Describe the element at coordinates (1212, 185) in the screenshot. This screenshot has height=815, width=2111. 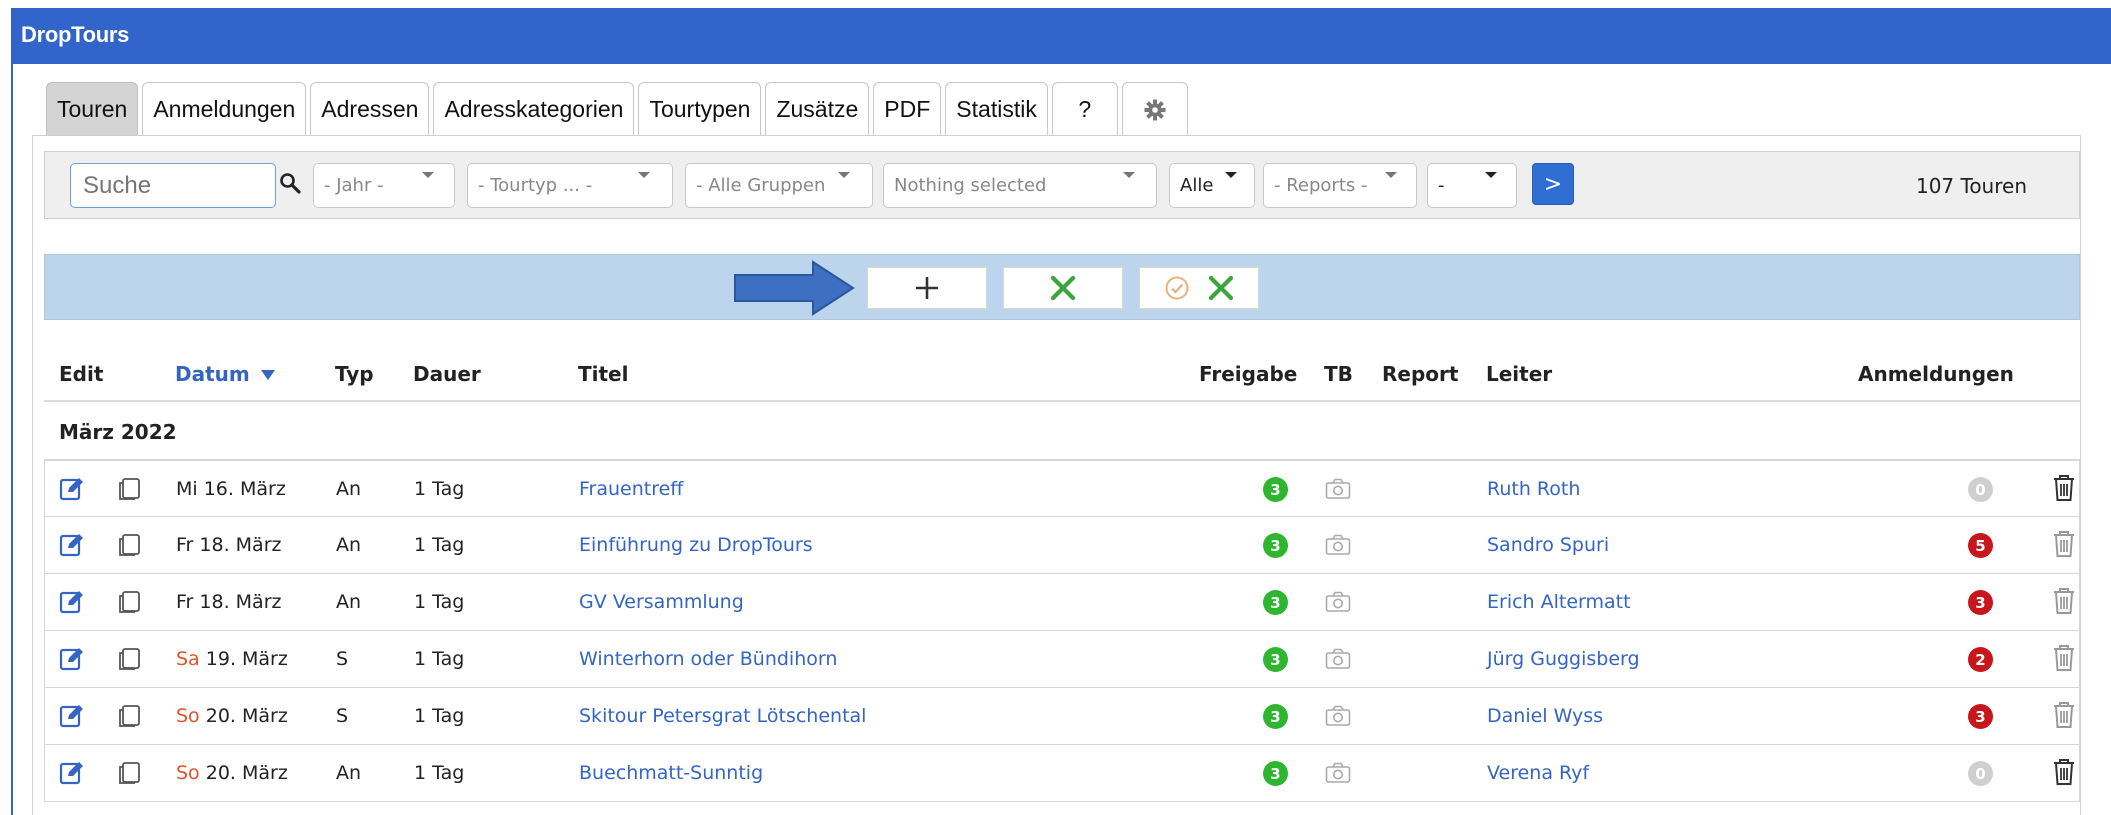
I see `all-select: Alle` at that location.